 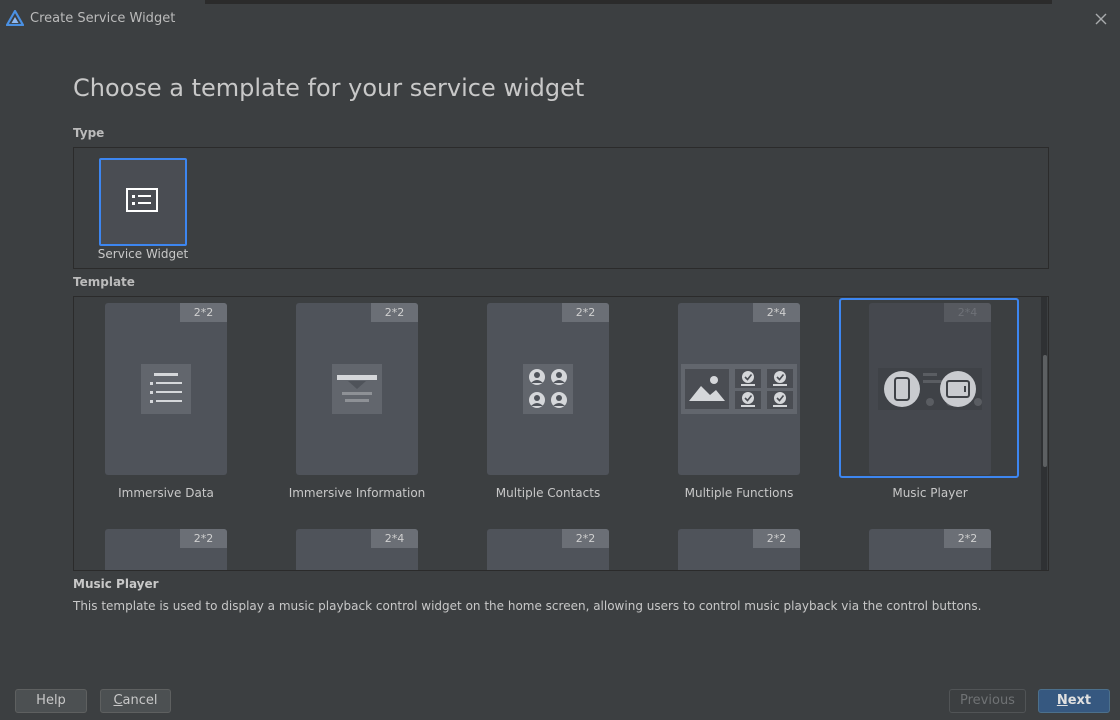 I want to click on template-label-multiple-contacts: Multiple Contacts, so click(x=548, y=493).